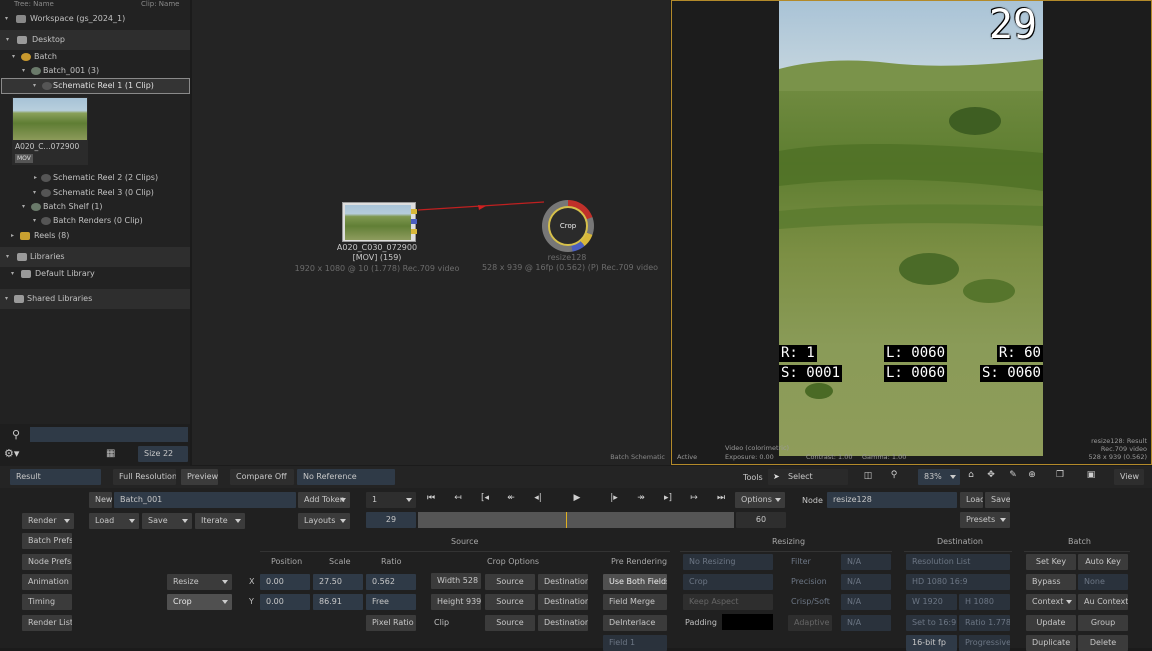 The image size is (1152, 651). Describe the element at coordinates (538, 498) in the screenshot. I see `step-back-icon: ◂|` at that location.